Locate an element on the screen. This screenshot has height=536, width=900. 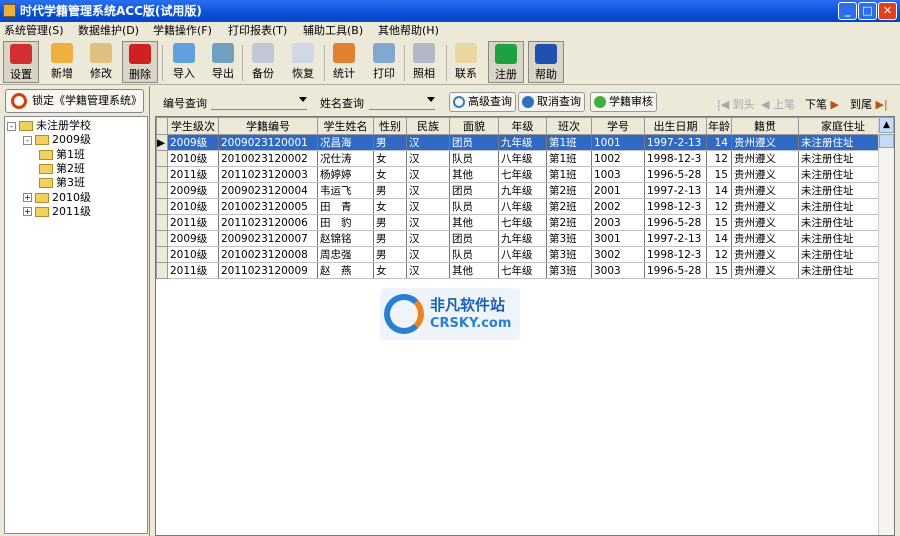
audit-button: 学籍审核 is located at coordinates (623, 102).